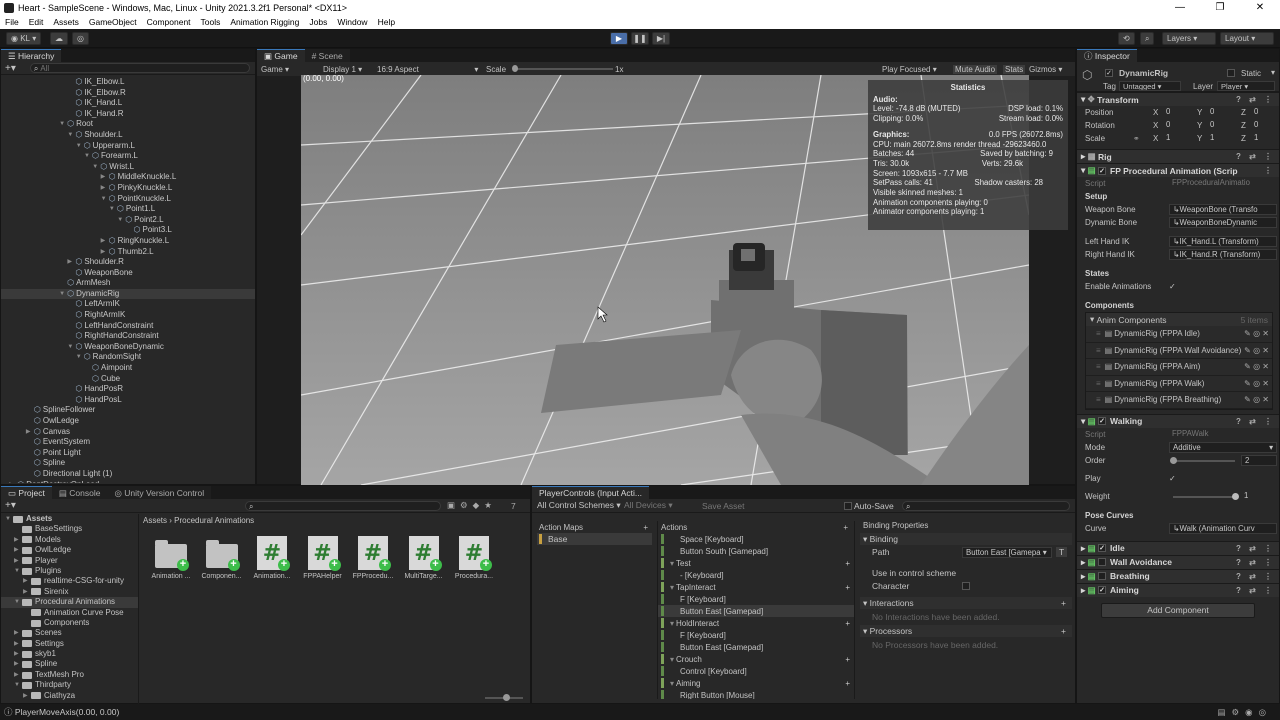  What do you see at coordinates (579, 505) in the screenshot?
I see `control-schemes-dropdown: All Control Schemes ▾` at bounding box center [579, 505].